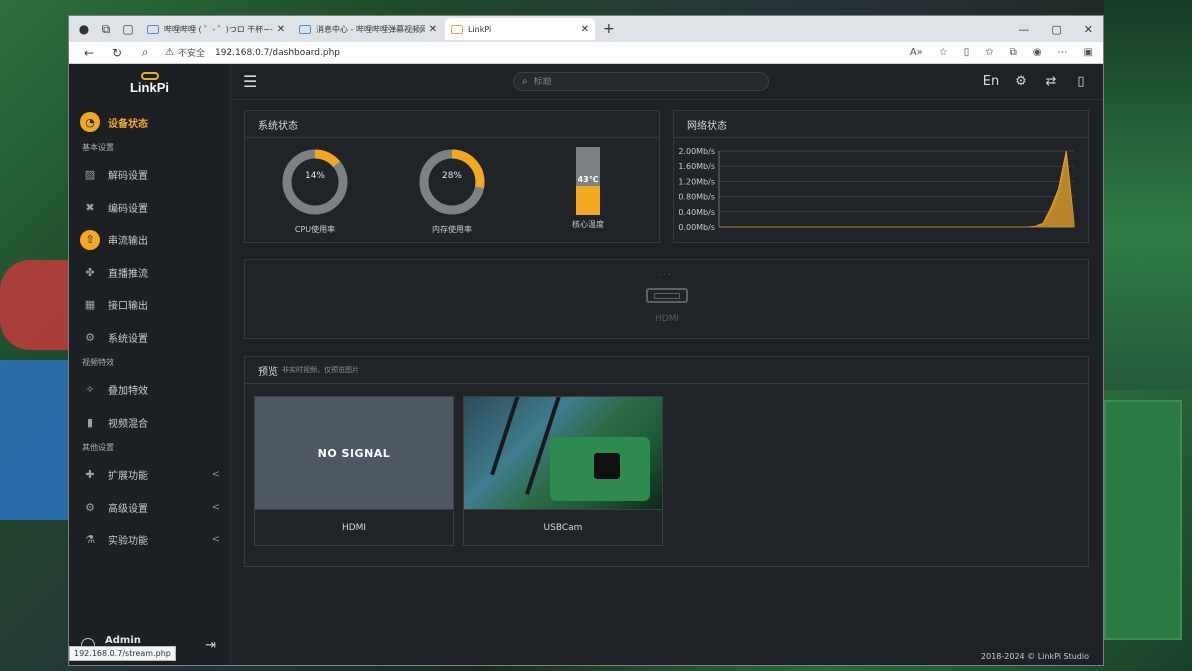 This screenshot has height=671, width=1192. Describe the element at coordinates (696, 227) in the screenshot. I see `net-y-tick-label: 0.00Mb/s` at that location.